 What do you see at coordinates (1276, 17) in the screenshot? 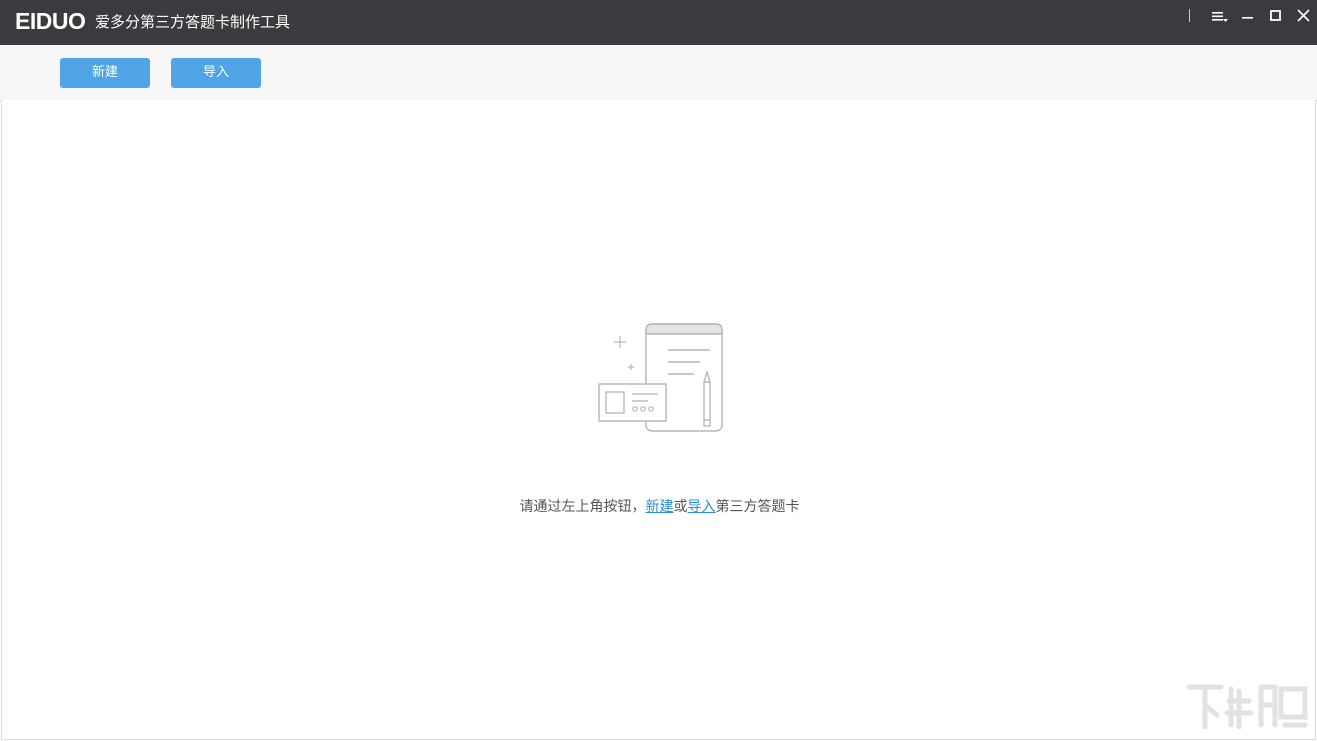
I see `maximize-icon` at bounding box center [1276, 17].